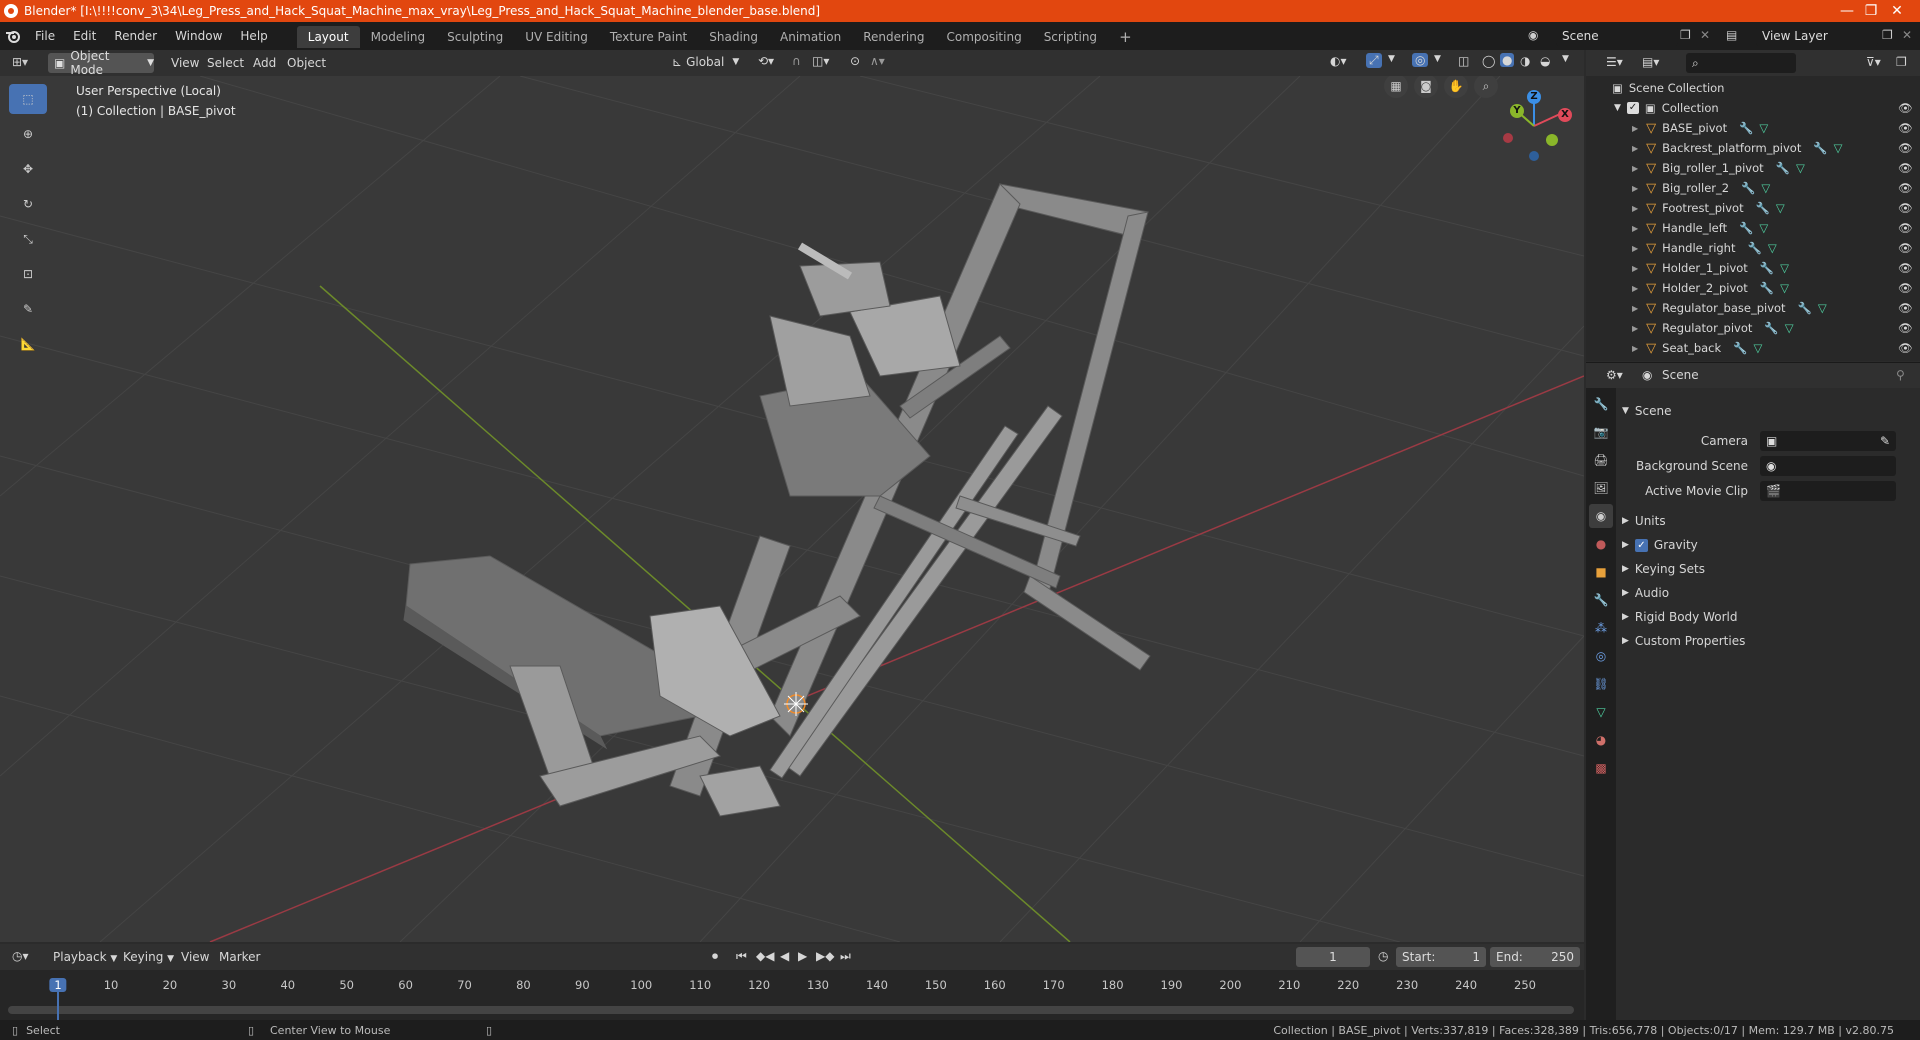 This screenshot has width=1920, height=1040. Describe the element at coordinates (1517, 111) in the screenshot. I see `gizmo-y-axis: Y` at that location.